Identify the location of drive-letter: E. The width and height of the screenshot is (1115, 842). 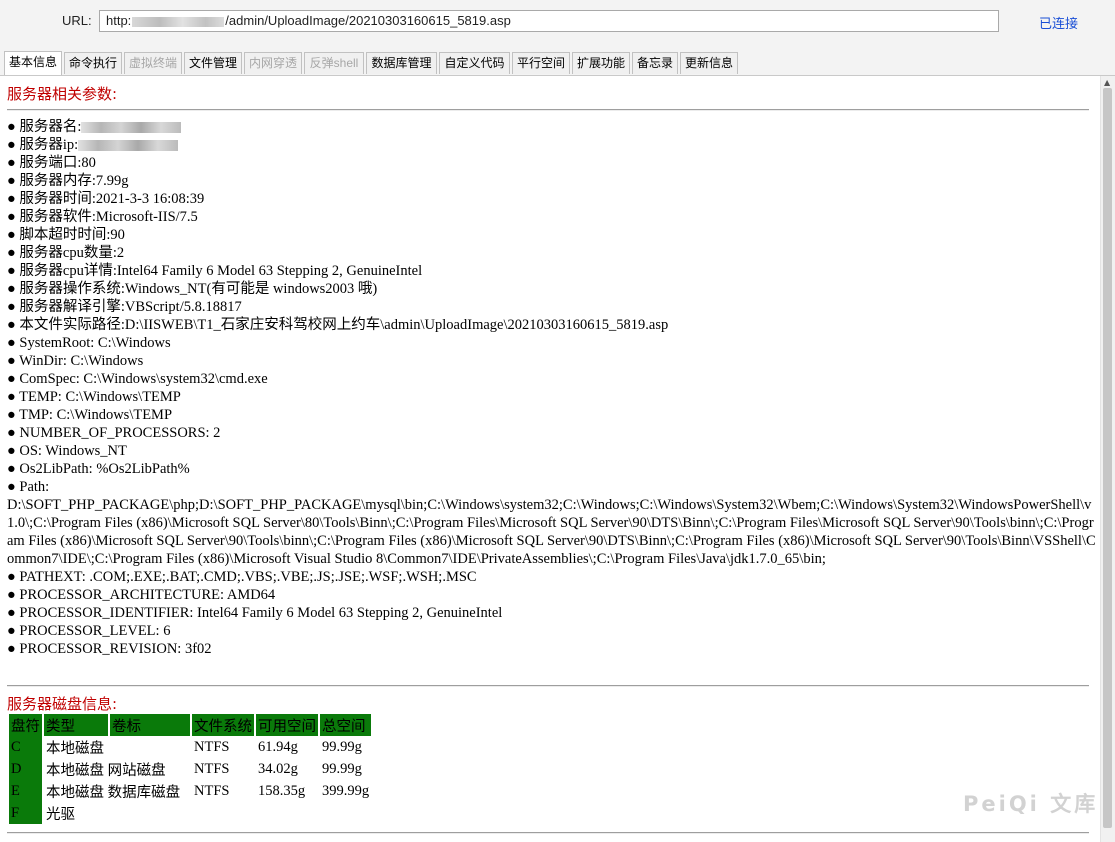
(25, 791).